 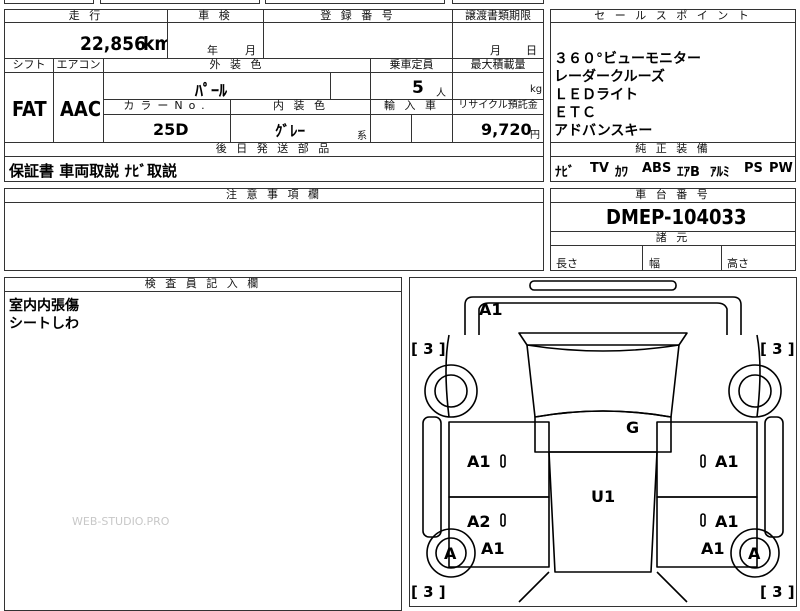 I want to click on aircon-header: エアコン, so click(x=78, y=65).